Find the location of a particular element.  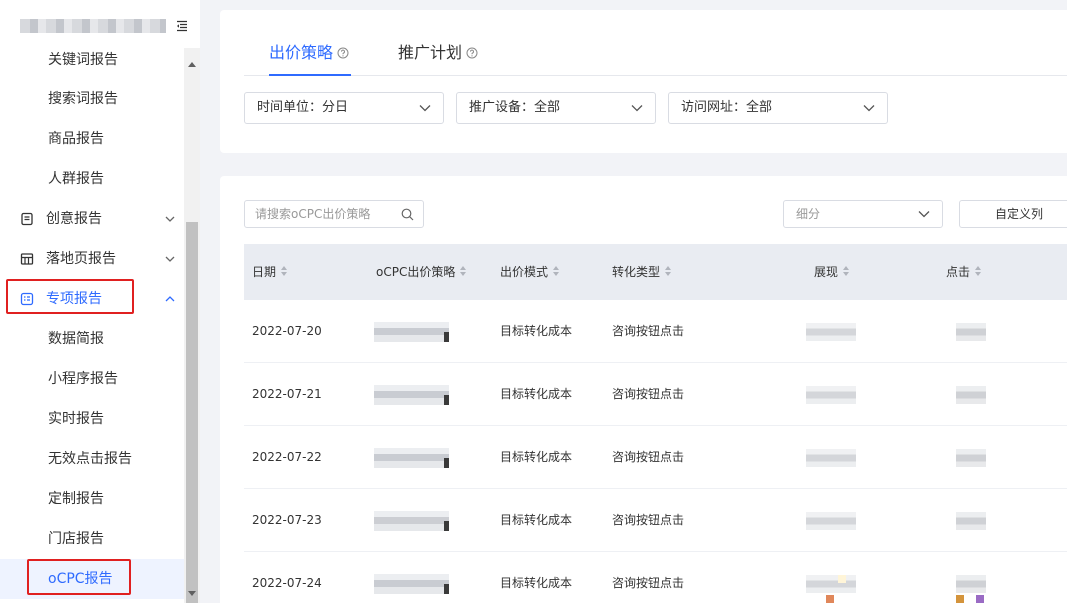

sidebar-scrollbar is located at coordinates (192, 325).